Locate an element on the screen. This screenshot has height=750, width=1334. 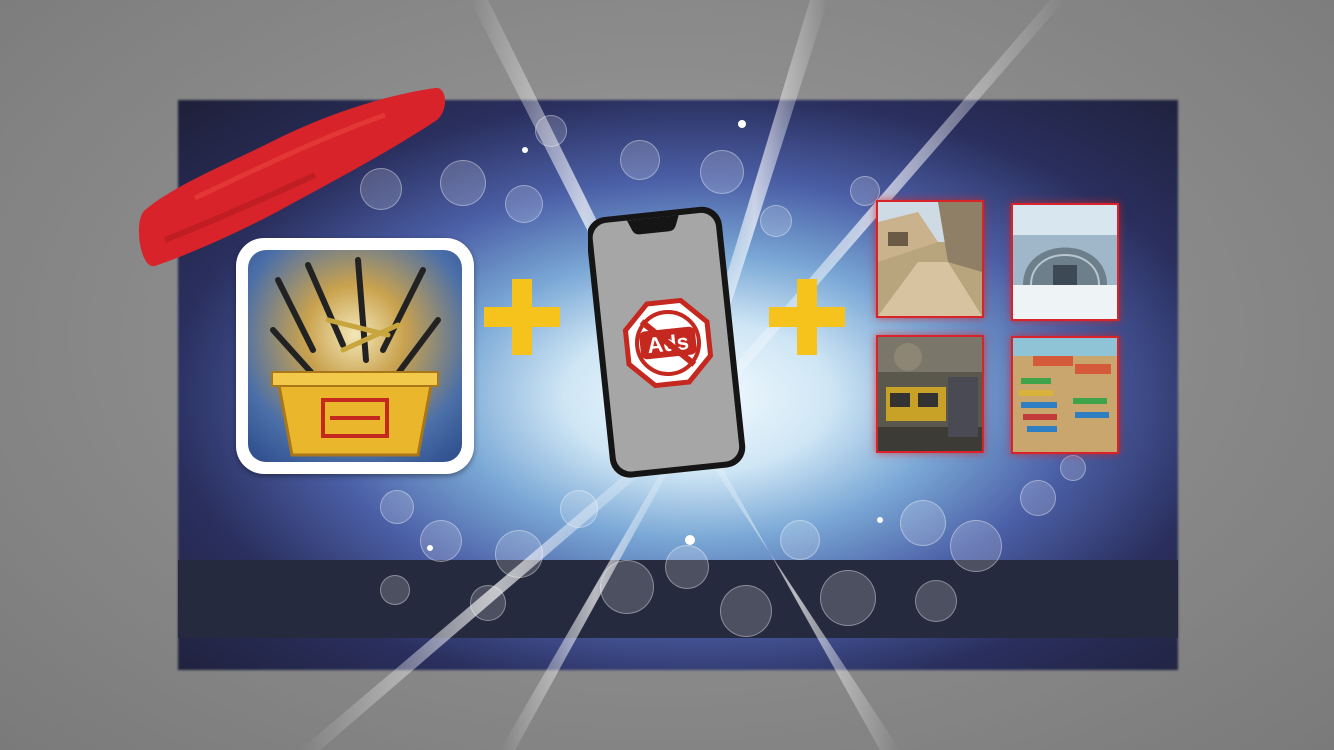
no-ads-phone: Ads is located at coordinates (667, 342).